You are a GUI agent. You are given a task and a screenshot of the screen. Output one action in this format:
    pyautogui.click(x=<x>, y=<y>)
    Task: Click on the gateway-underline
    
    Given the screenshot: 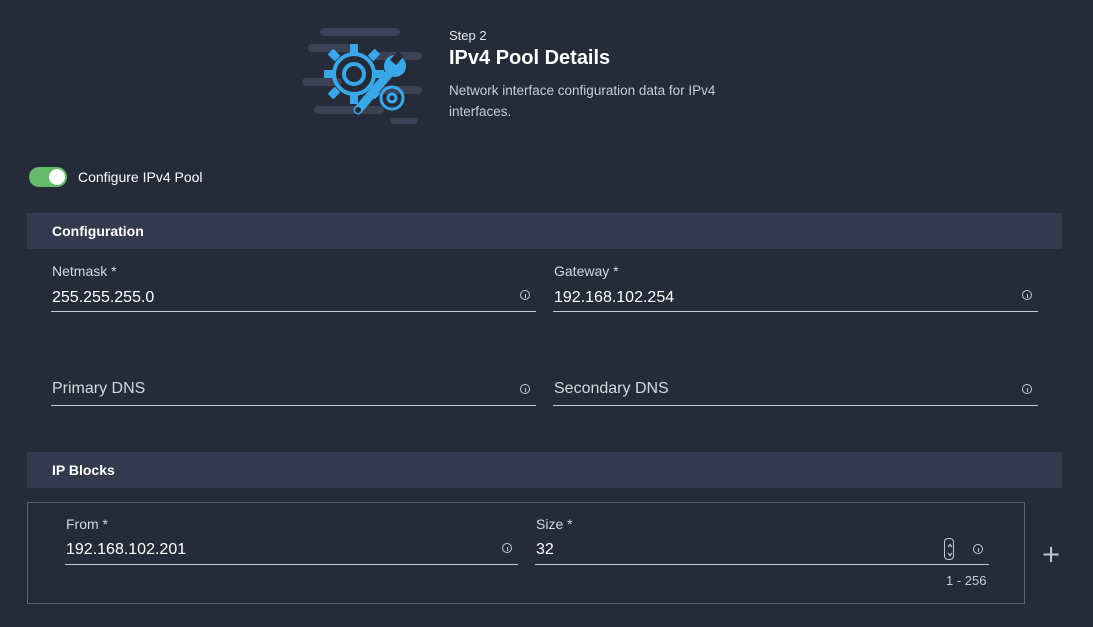 What is the action you would take?
    pyautogui.click(x=795, y=311)
    